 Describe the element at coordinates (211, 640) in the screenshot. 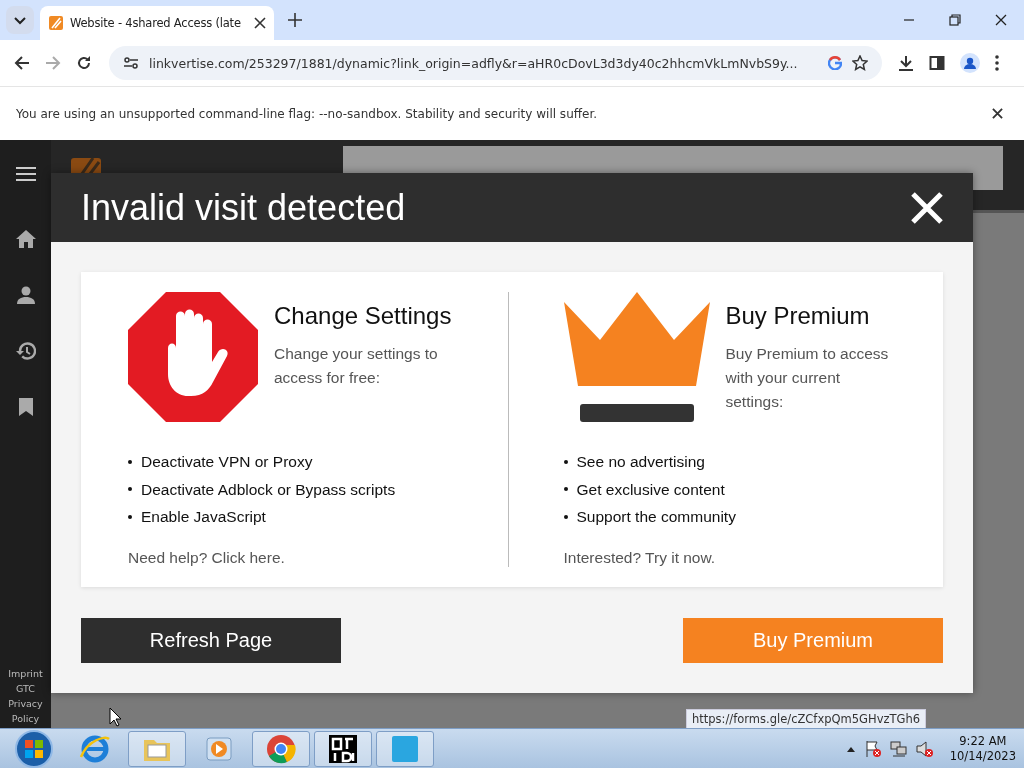

I see `refresh-button: Refresh Page` at that location.